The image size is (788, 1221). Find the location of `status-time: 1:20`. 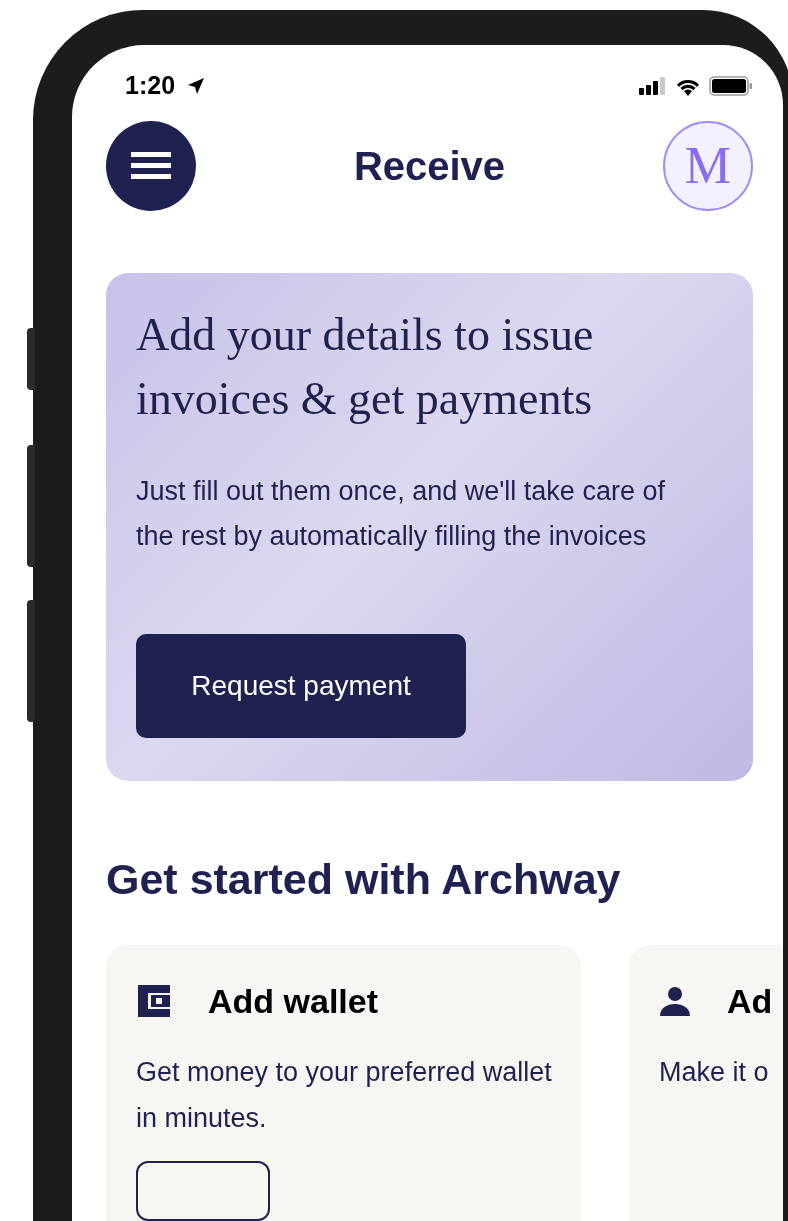

status-time: 1:20 is located at coordinates (150, 86).